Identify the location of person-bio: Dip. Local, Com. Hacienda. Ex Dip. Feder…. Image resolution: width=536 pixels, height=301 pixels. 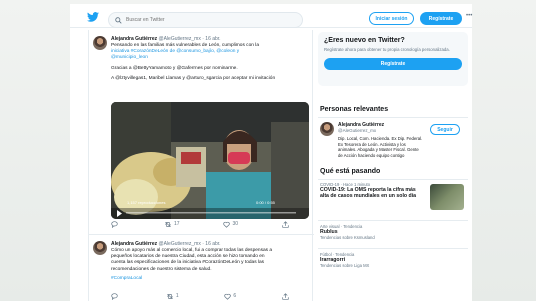
(380, 147).